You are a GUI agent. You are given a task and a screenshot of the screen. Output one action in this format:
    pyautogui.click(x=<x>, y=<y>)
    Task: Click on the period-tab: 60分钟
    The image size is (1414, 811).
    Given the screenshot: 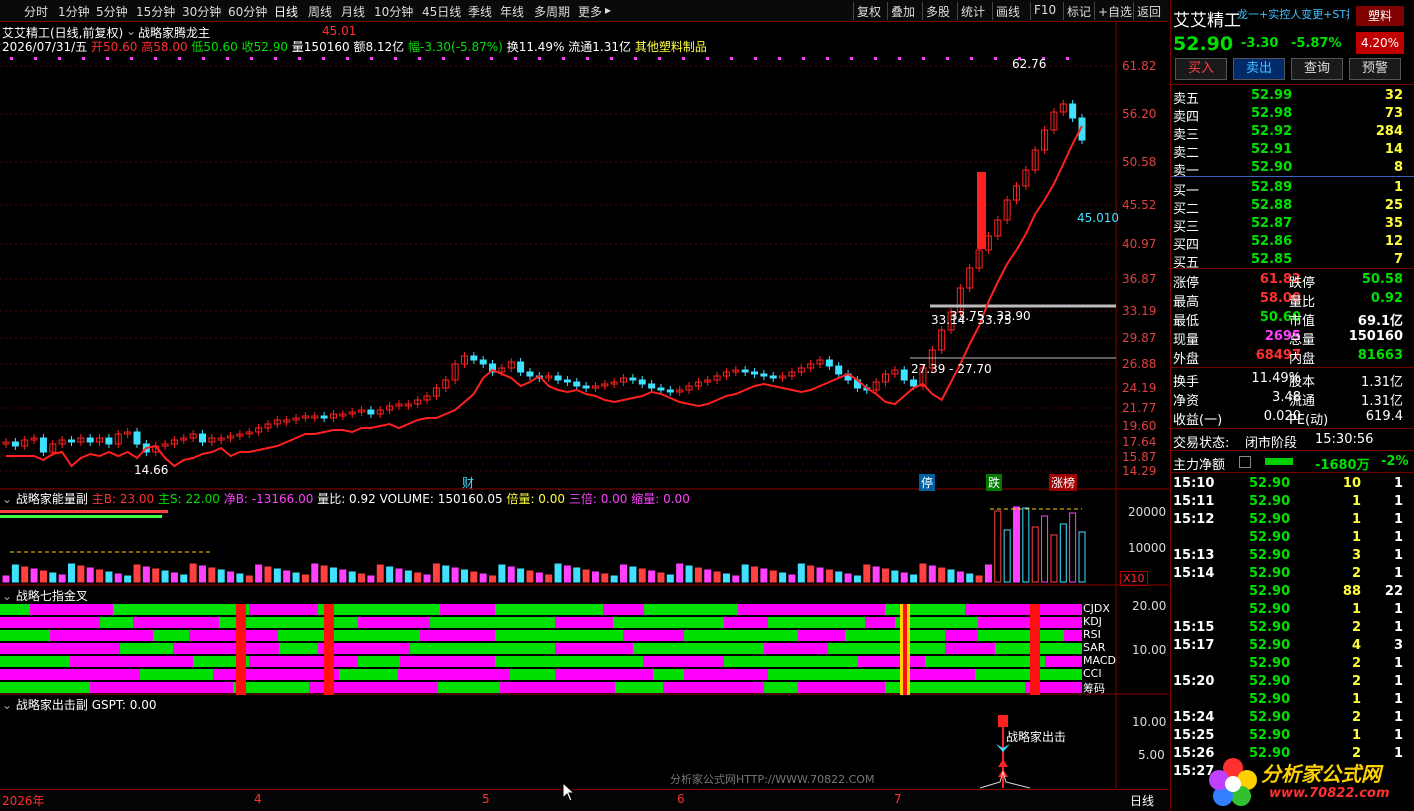 What is the action you would take?
    pyautogui.click(x=247, y=11)
    